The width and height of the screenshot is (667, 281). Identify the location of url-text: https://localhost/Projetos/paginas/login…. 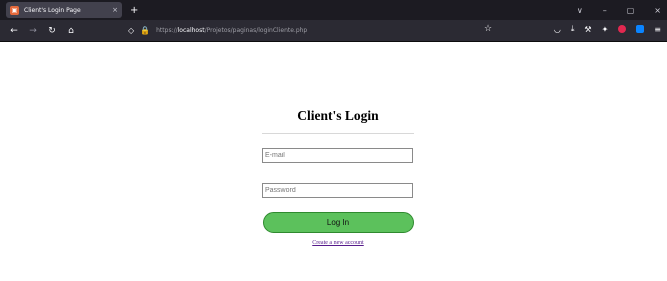
(231, 30).